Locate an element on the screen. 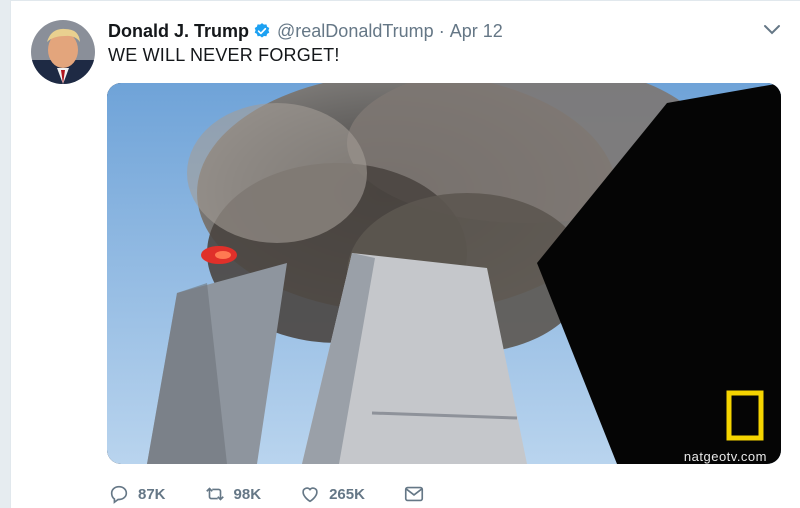  reply-count: 87K is located at coordinates (152, 494).